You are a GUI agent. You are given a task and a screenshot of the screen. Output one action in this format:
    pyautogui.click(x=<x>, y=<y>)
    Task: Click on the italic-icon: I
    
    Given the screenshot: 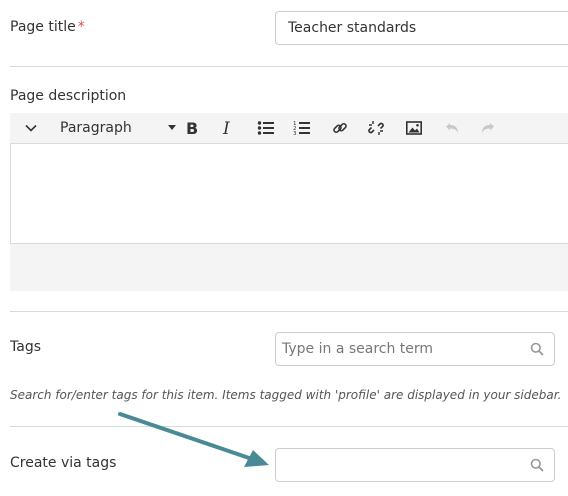 What is the action you would take?
    pyautogui.click(x=226, y=128)
    